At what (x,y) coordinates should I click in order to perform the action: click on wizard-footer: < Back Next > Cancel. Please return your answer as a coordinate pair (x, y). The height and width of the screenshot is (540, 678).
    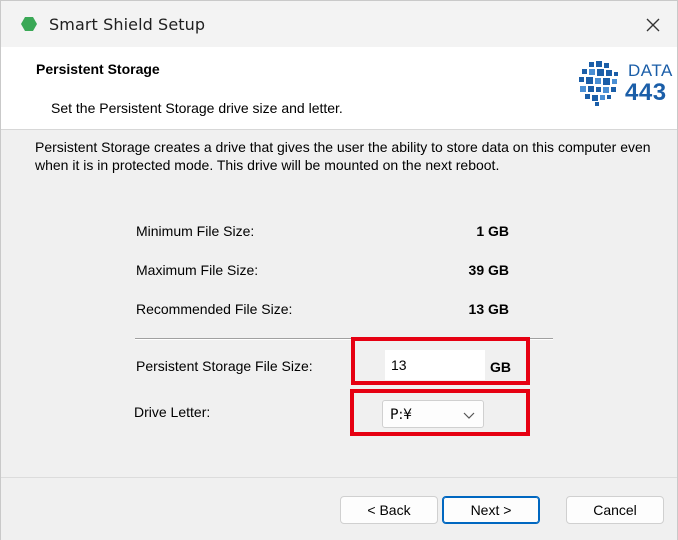
    Looking at the image, I should click on (339, 508).